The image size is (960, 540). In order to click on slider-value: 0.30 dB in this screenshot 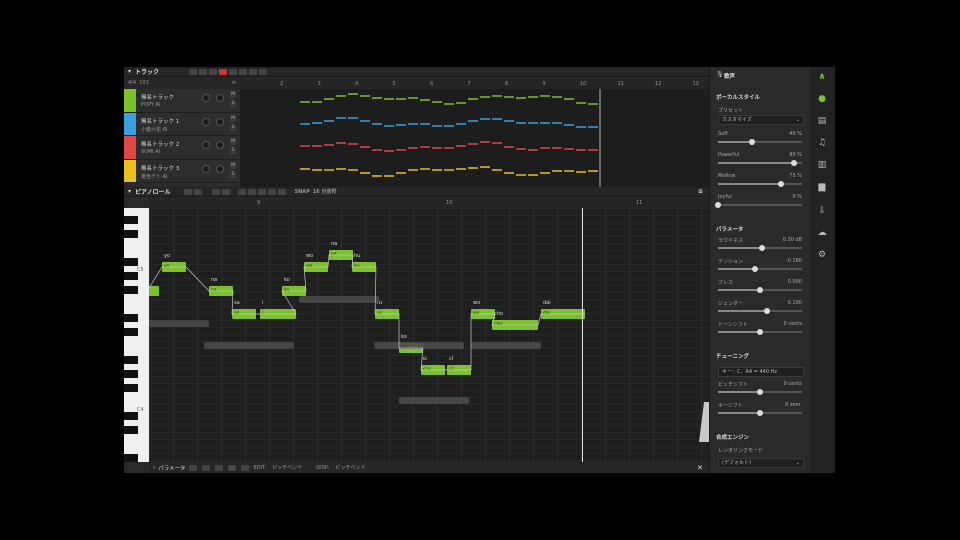, I will do `click(792, 240)`.